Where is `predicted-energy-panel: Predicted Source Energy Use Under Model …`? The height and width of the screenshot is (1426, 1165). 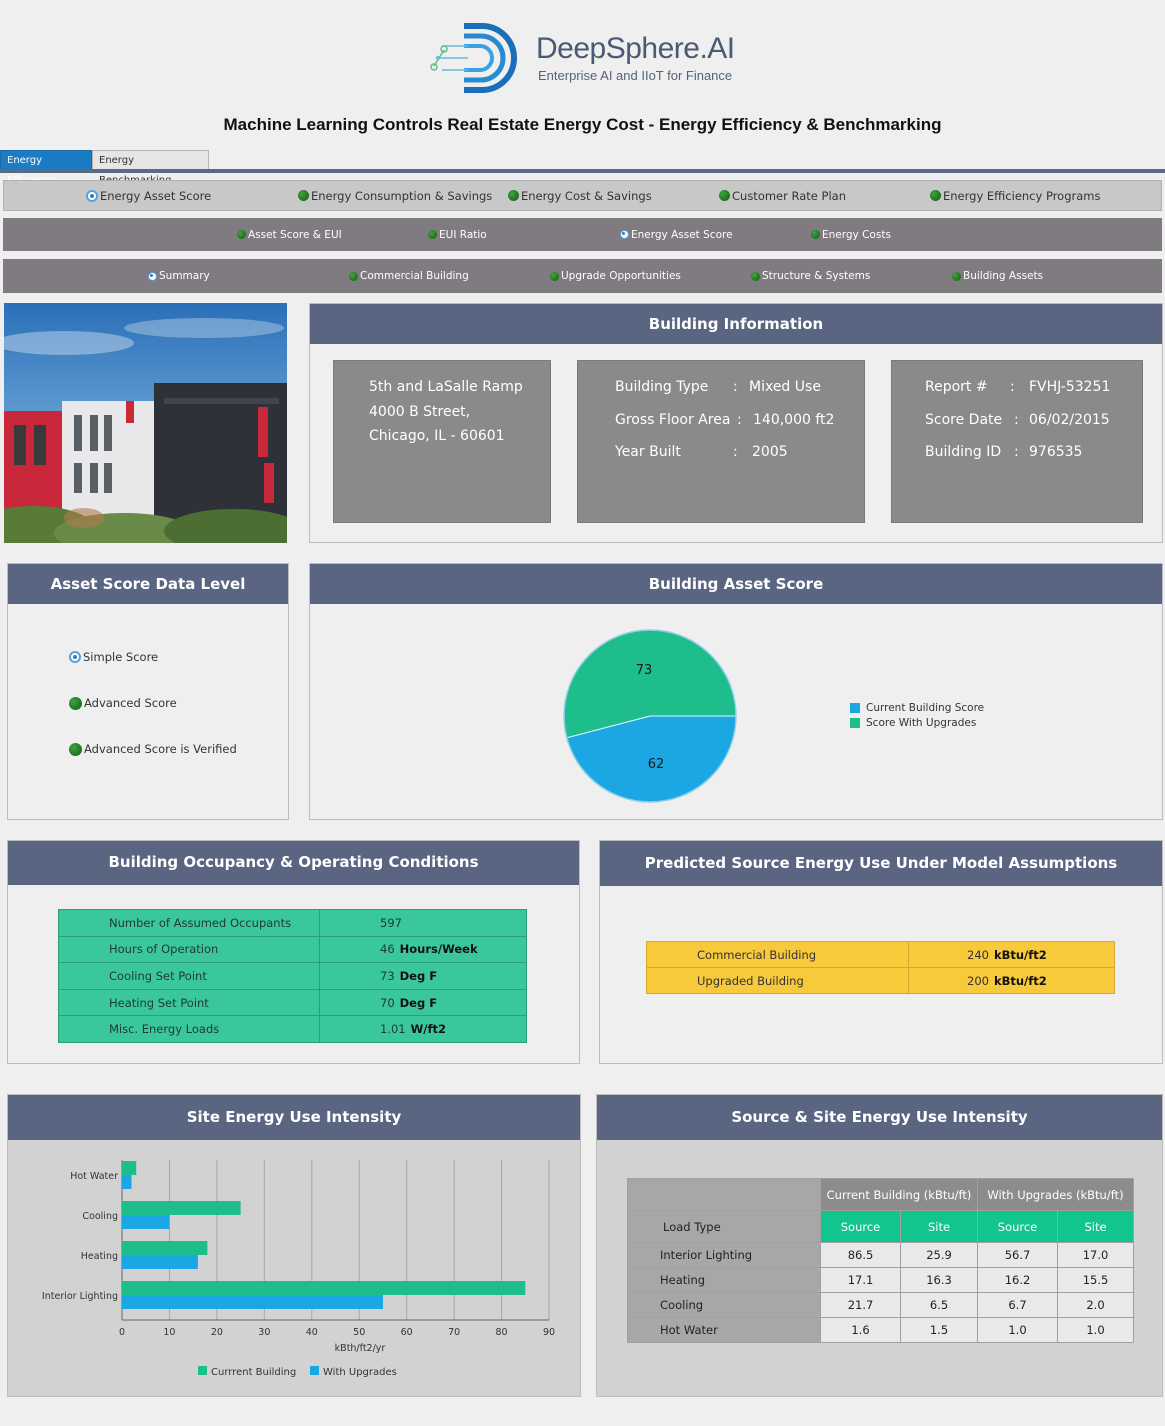
predicted-energy-panel: Predicted Source Energy Use Under Model … is located at coordinates (881, 952).